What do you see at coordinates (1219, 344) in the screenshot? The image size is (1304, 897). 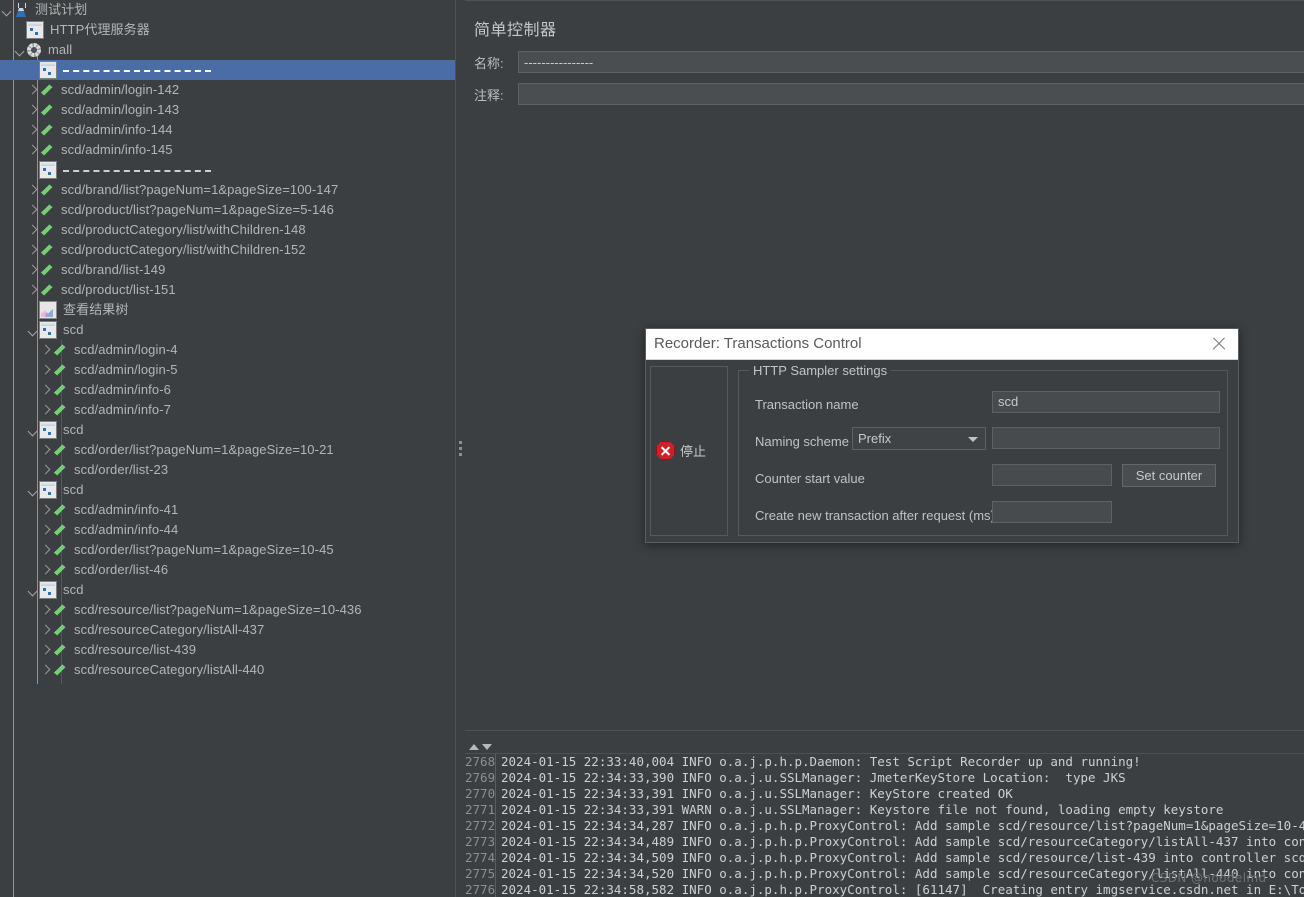 I see `close-icon` at bounding box center [1219, 344].